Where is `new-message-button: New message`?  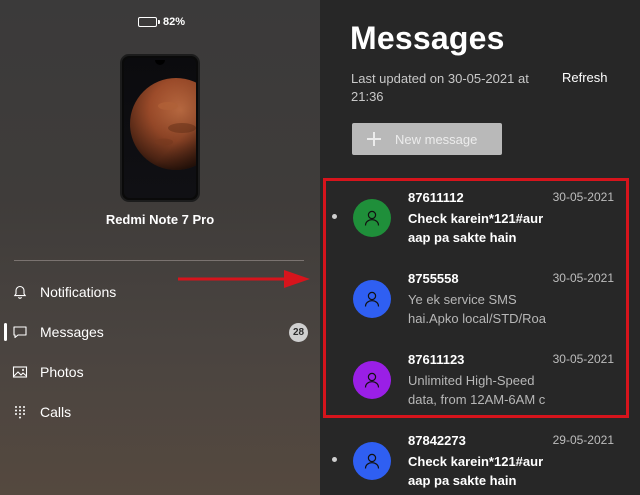
new-message-button: New message is located at coordinates (427, 139).